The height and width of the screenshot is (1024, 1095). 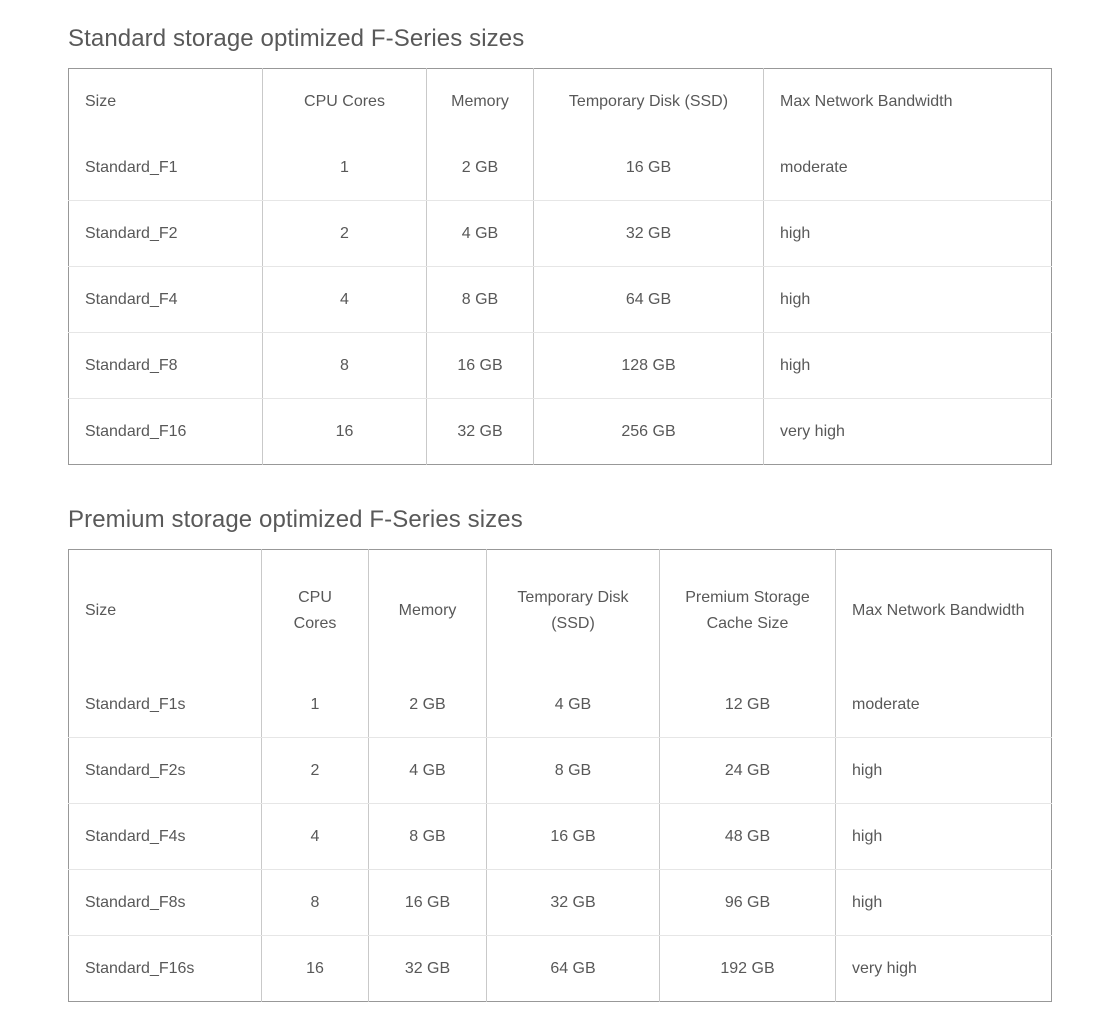 I want to click on table-row: Standard_F16 16 32 GB 256 GB very high, so click(x=560, y=431).